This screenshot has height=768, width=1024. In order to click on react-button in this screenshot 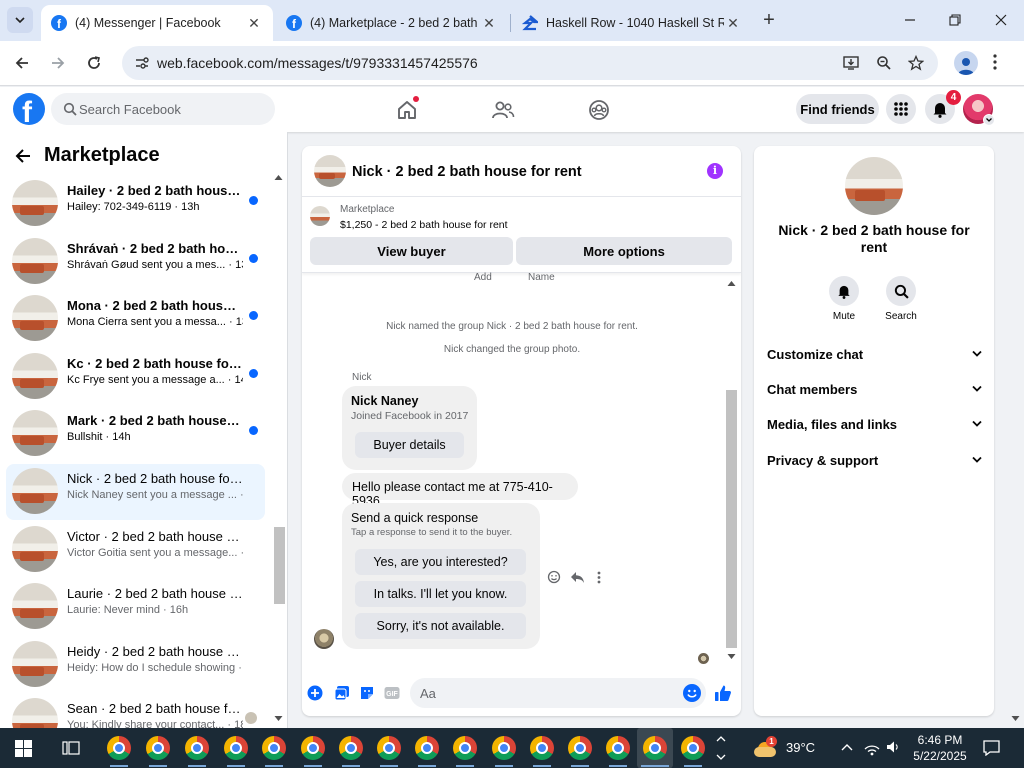, I will do `click(554, 577)`.